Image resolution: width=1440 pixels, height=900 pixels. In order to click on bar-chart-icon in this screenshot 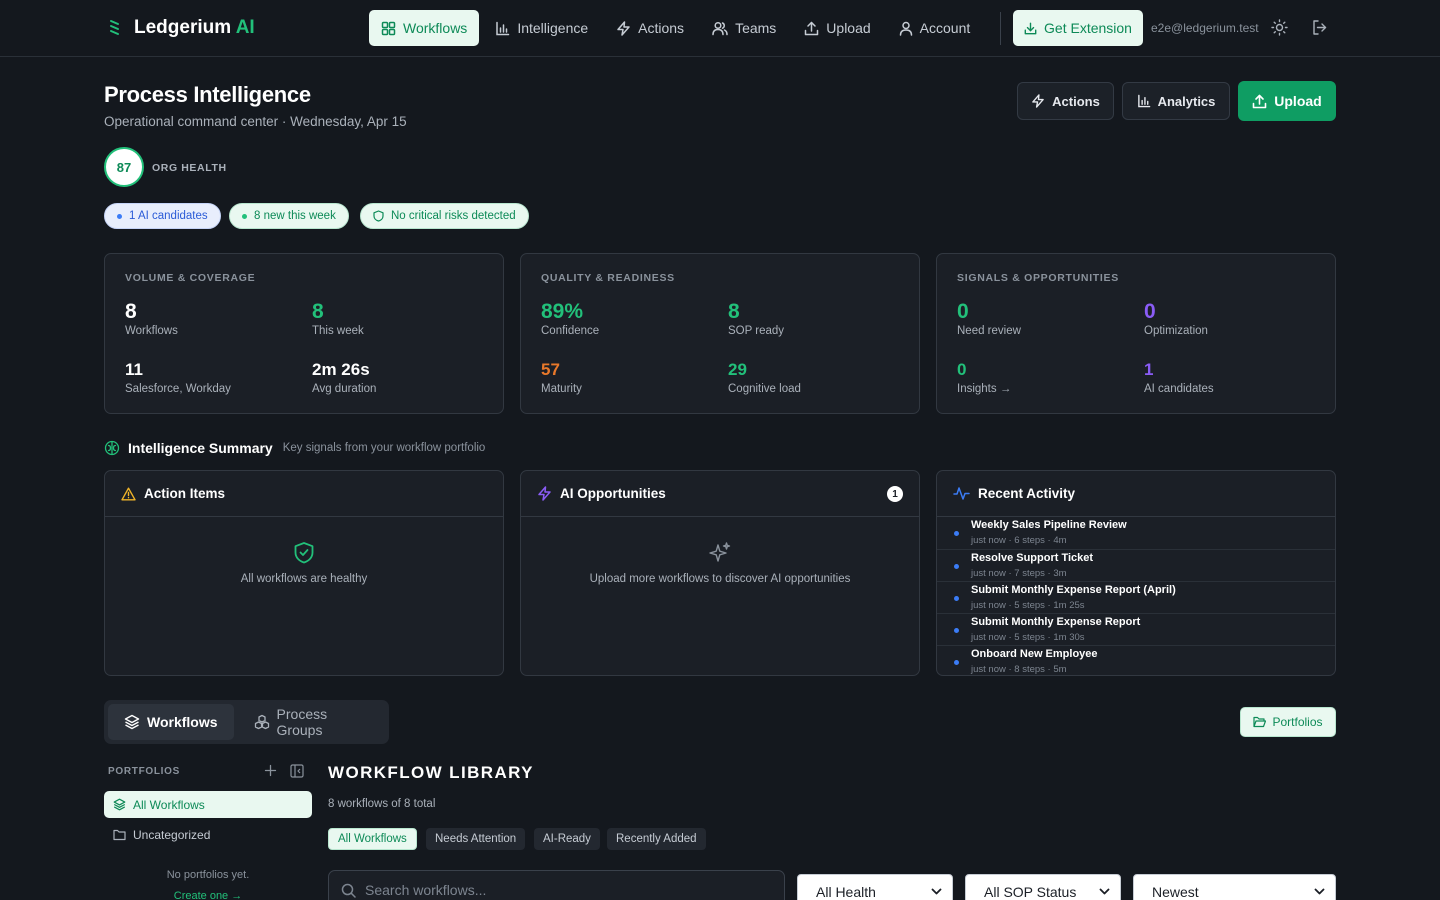, I will do `click(1144, 101)`.